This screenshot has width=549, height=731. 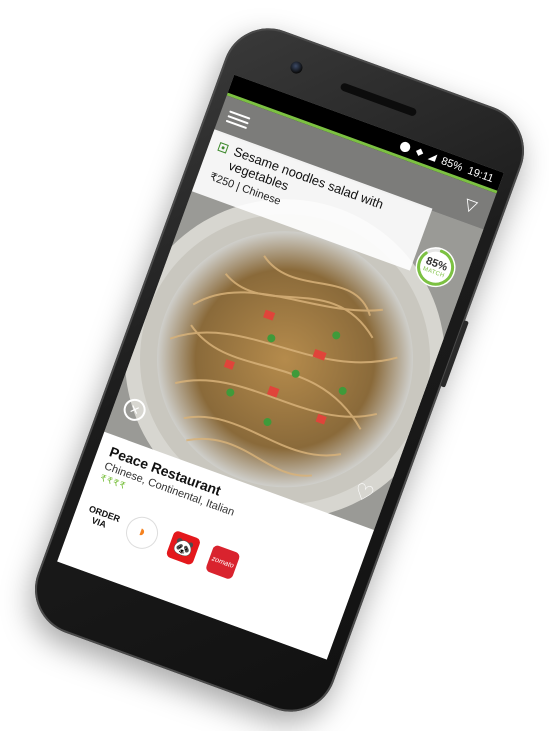 I want to click on foodpanda-icon: 🐼, so click(x=183, y=548).